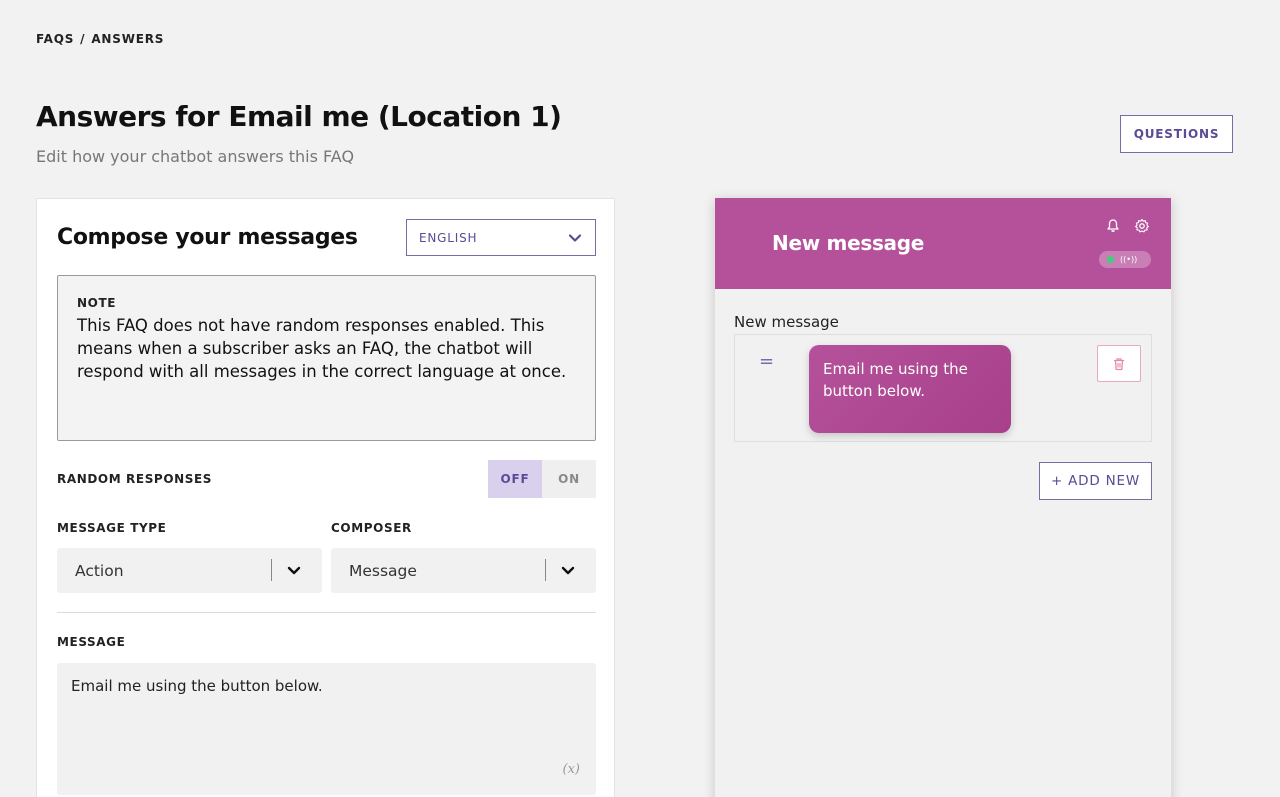 Image resolution: width=1280 pixels, height=797 pixels. What do you see at coordinates (463, 570) in the screenshot?
I see `composer-select: Message` at bounding box center [463, 570].